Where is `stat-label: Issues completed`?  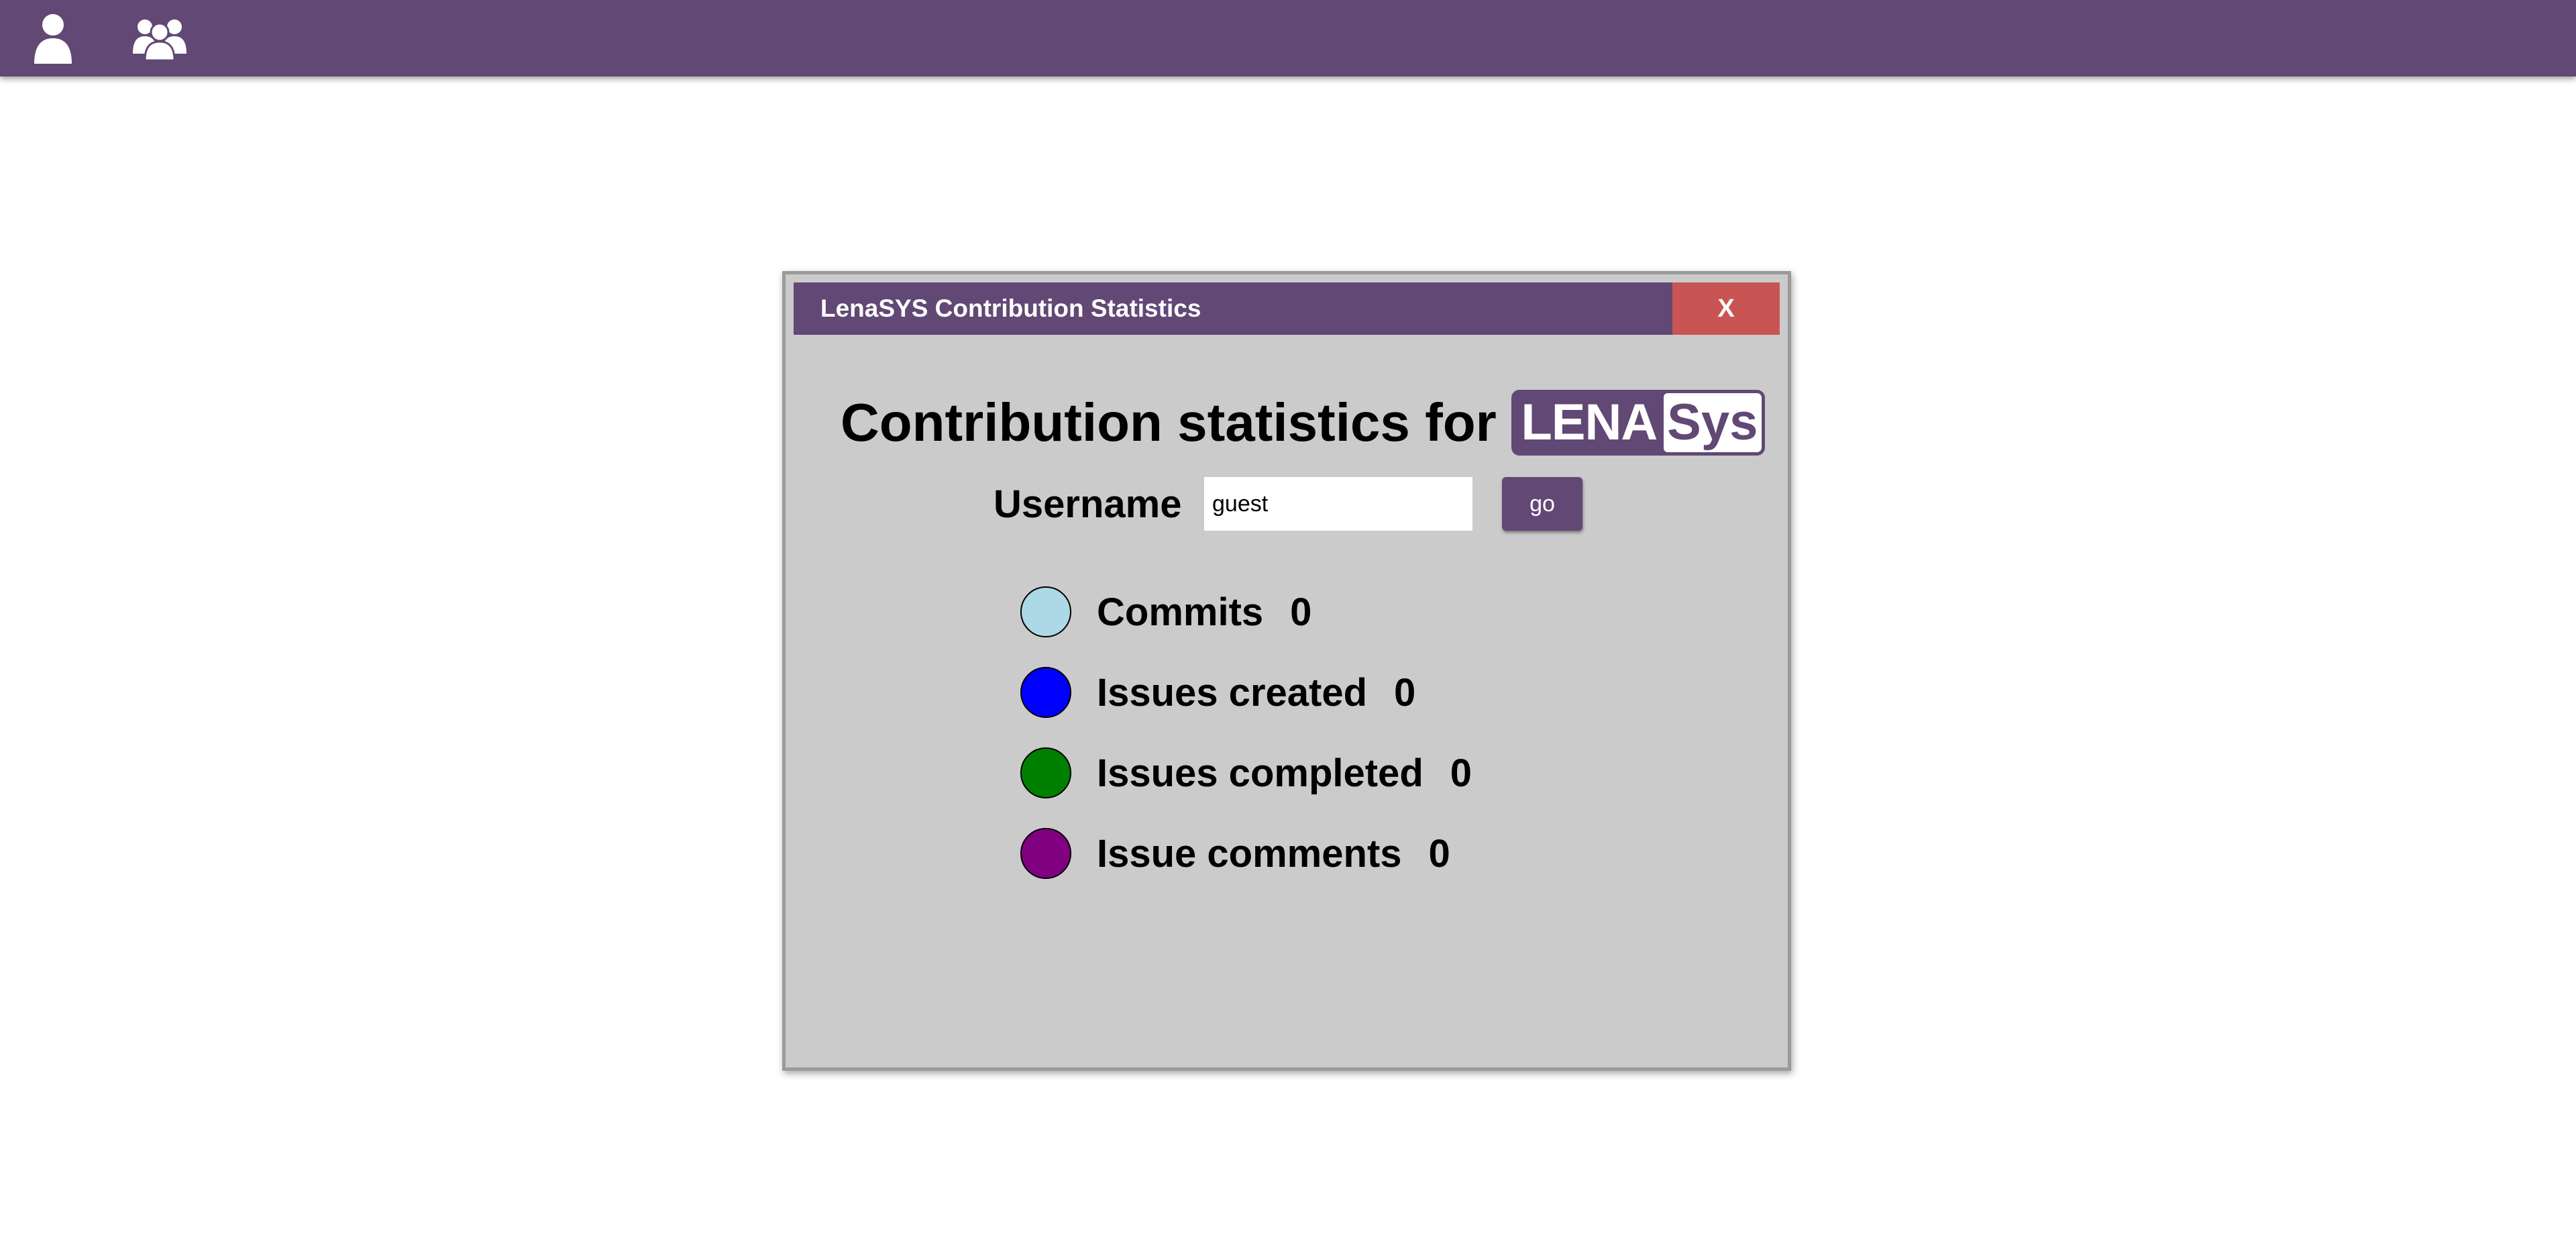 stat-label: Issues completed is located at coordinates (1260, 773).